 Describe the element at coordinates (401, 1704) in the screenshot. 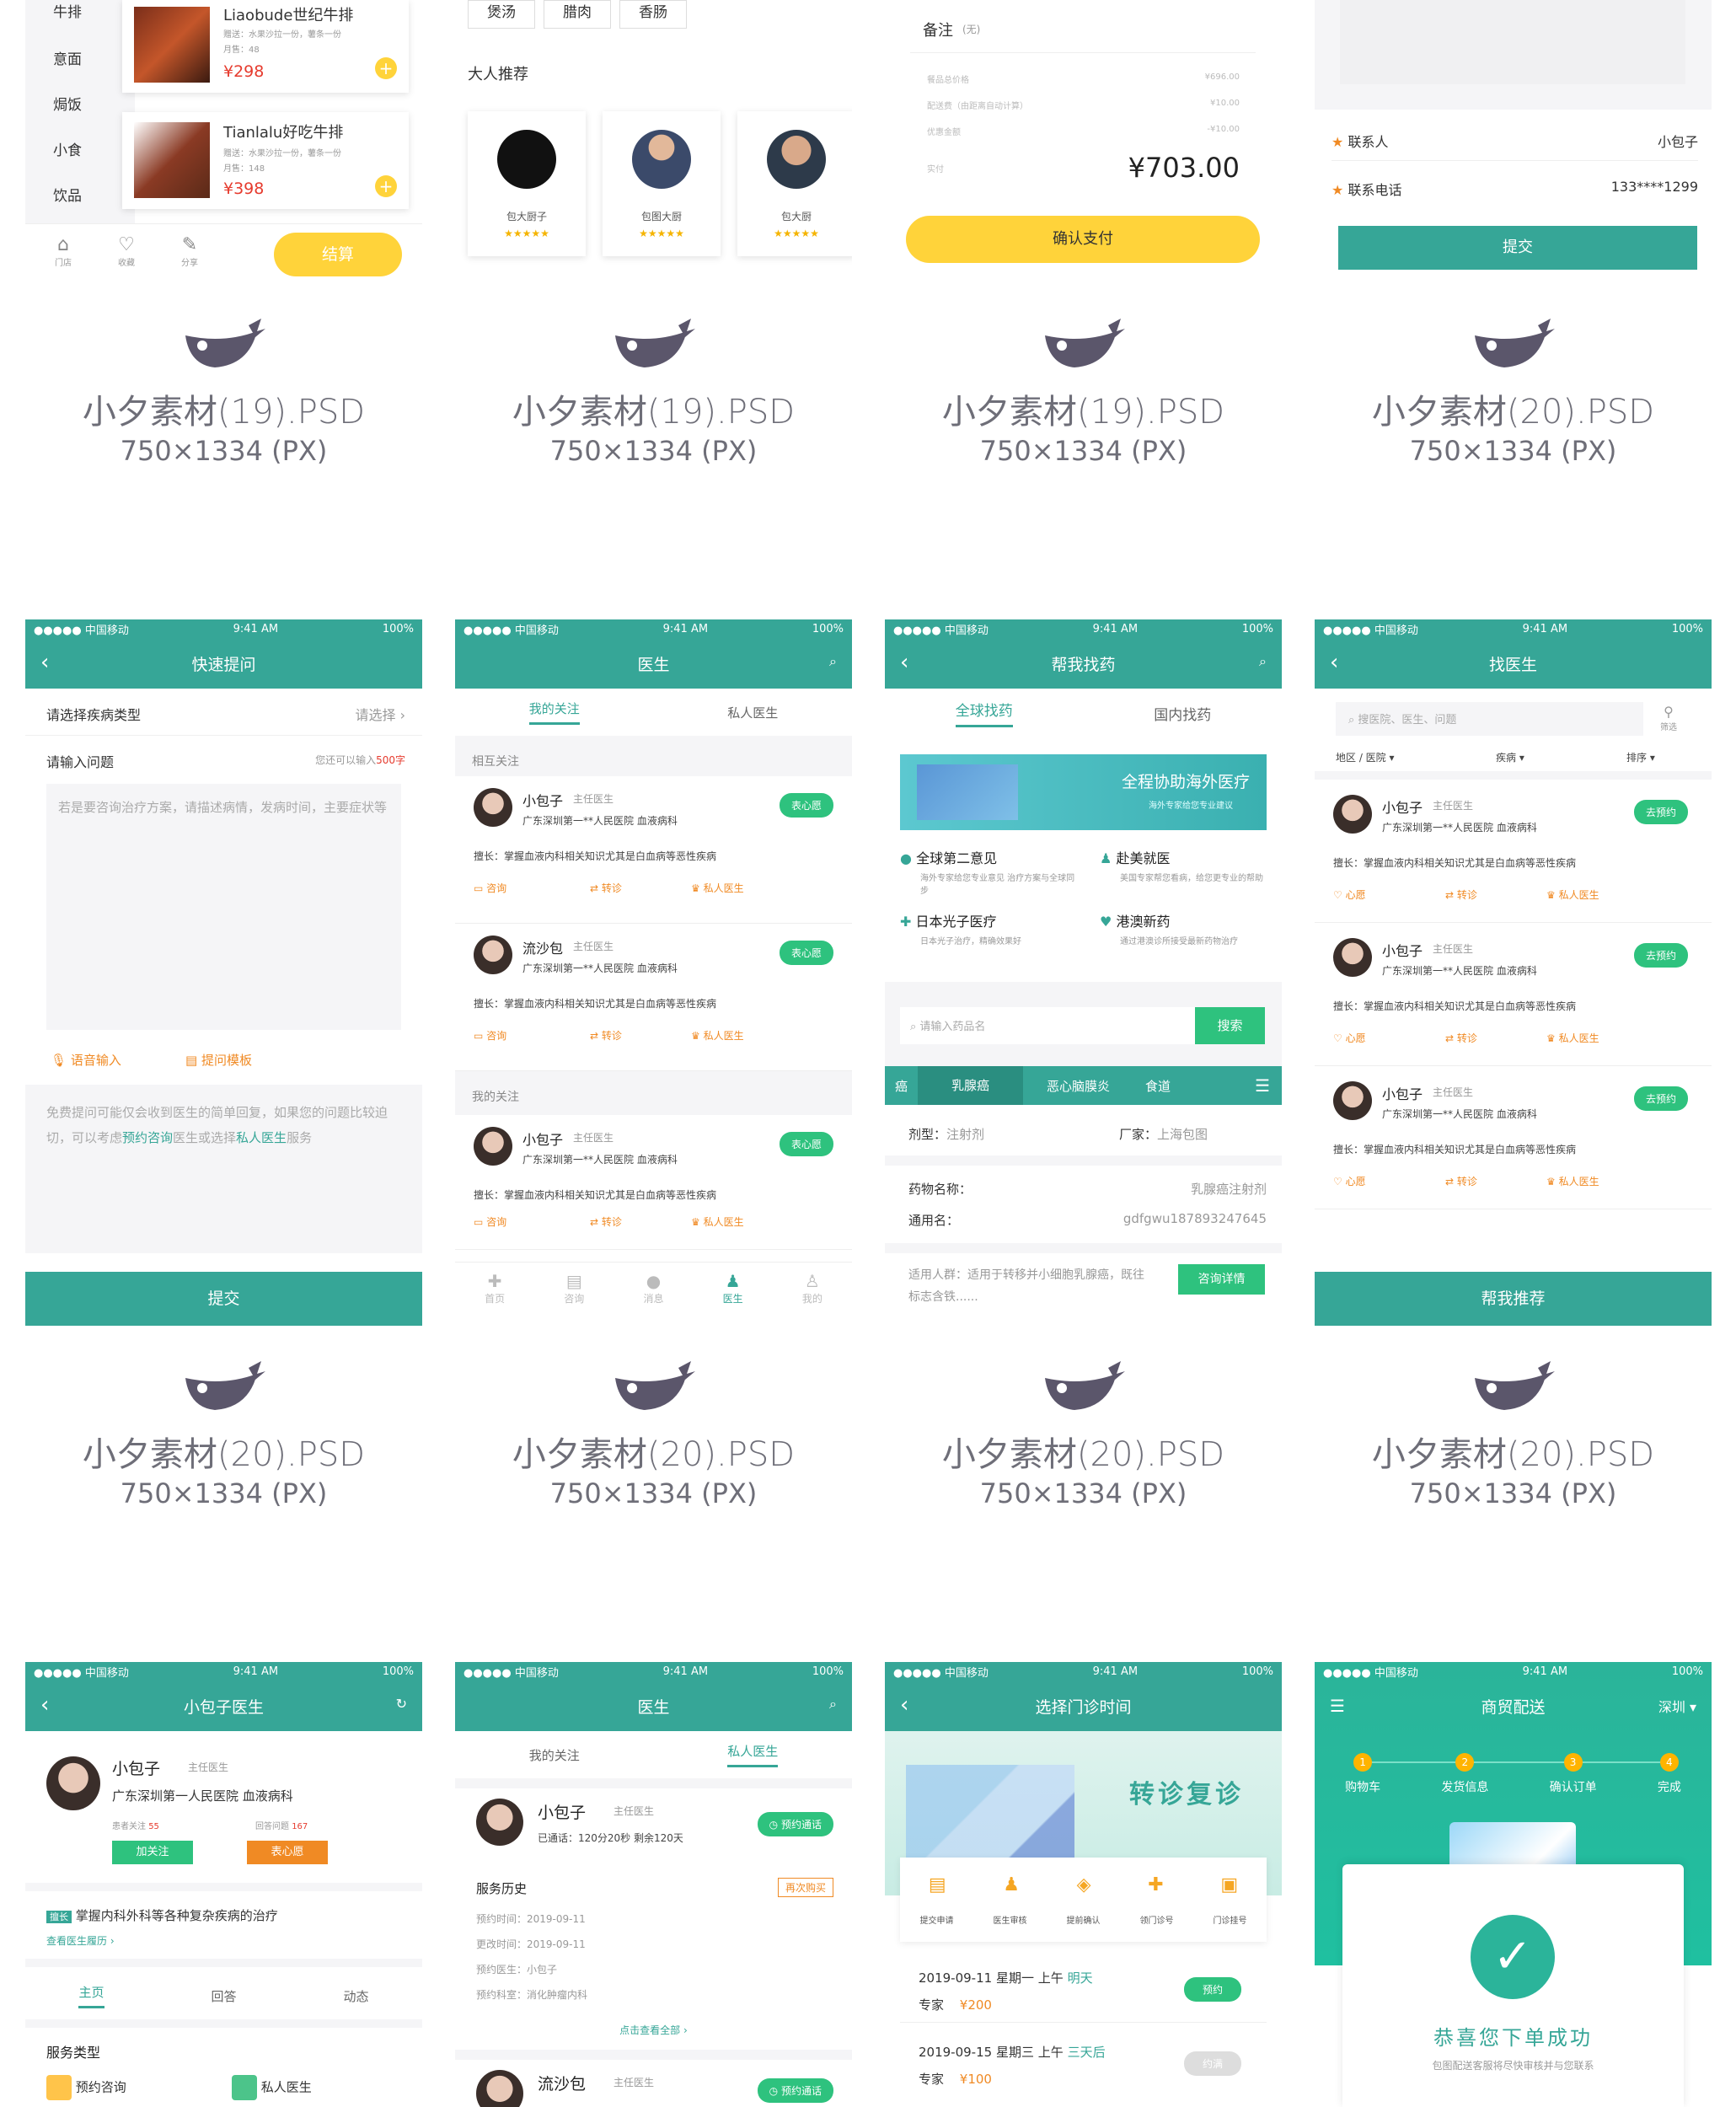

I see `refresh-icon: ↻` at that location.